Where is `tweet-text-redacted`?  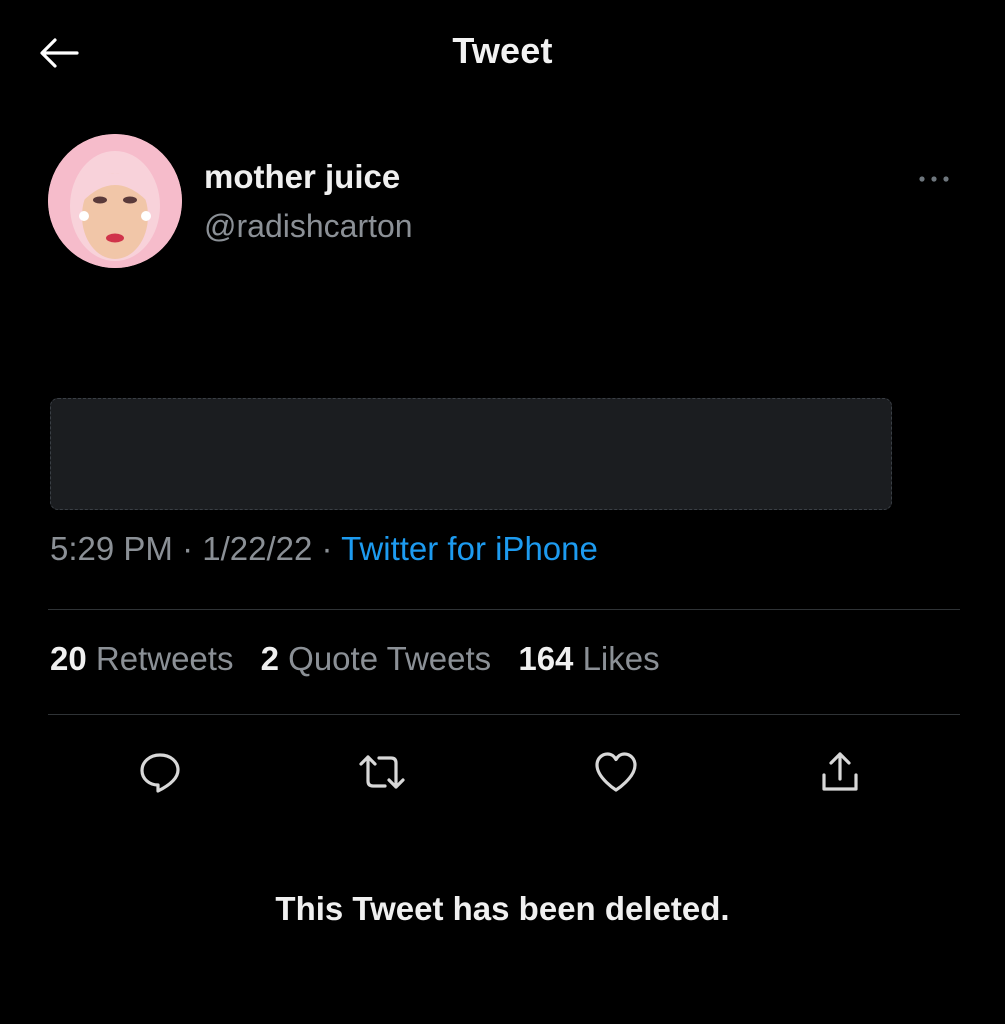
tweet-text-redacted is located at coordinates (471, 454).